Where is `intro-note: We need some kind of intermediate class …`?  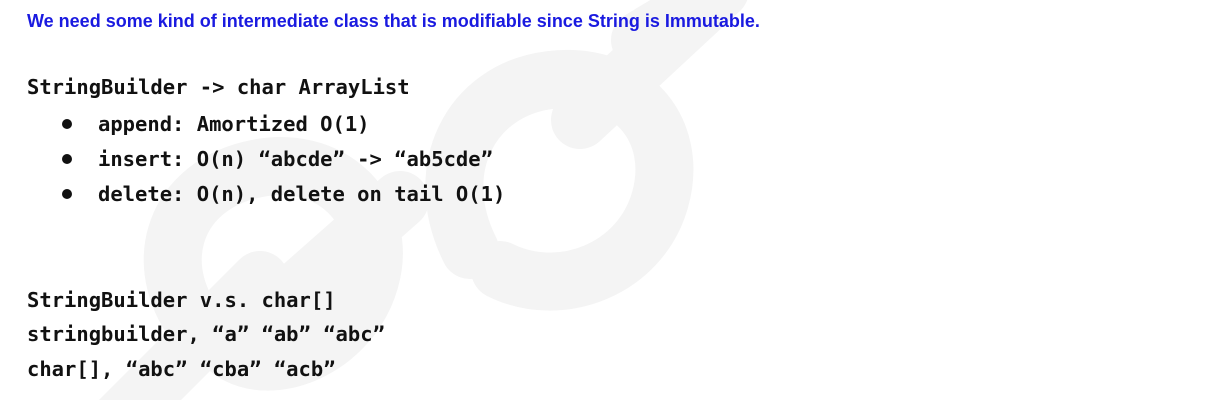 intro-note: We need some kind of intermediate class … is located at coordinates (393, 21).